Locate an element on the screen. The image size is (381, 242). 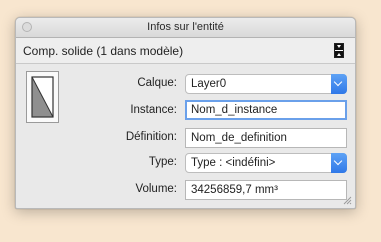
window-title: Infos sur l'entité is located at coordinates (185, 27).